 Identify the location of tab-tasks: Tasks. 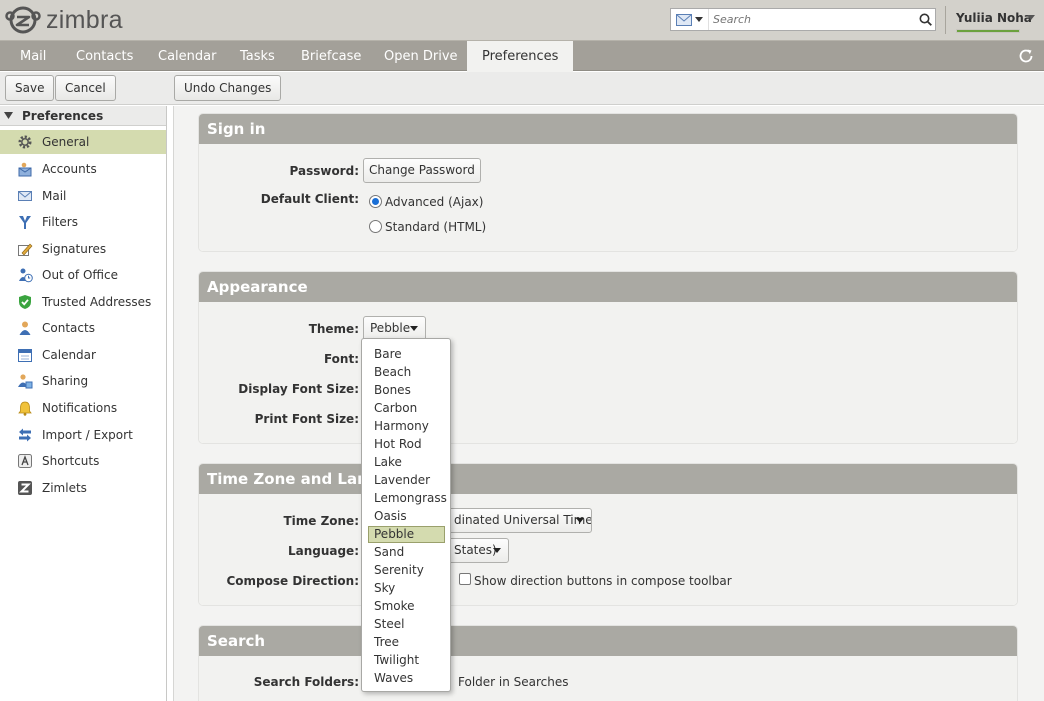
(257, 56).